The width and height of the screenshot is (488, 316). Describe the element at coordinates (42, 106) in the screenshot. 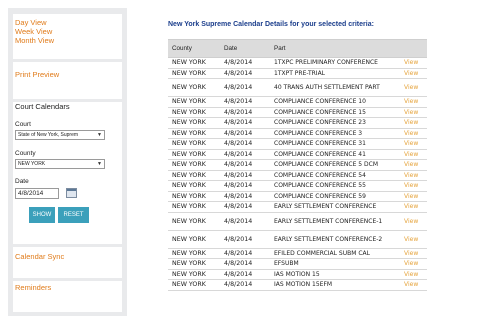

I see `court-calendars-title: Court Calendars` at that location.